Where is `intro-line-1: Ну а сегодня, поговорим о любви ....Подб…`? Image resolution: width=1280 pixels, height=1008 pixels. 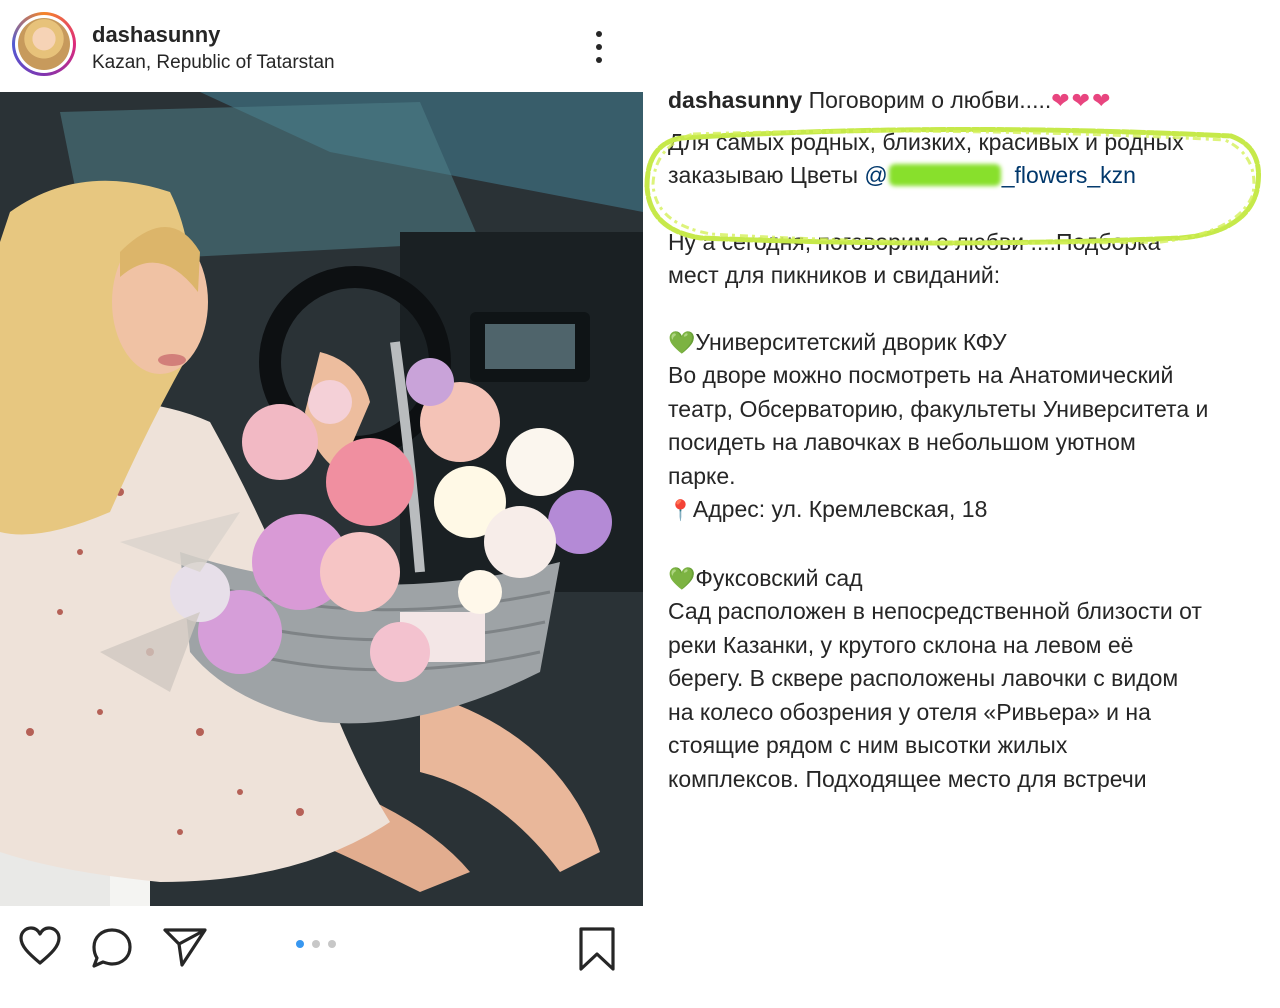 intro-line-1: Ну а сегодня, поговорим о любви ....Подб… is located at coordinates (914, 241).